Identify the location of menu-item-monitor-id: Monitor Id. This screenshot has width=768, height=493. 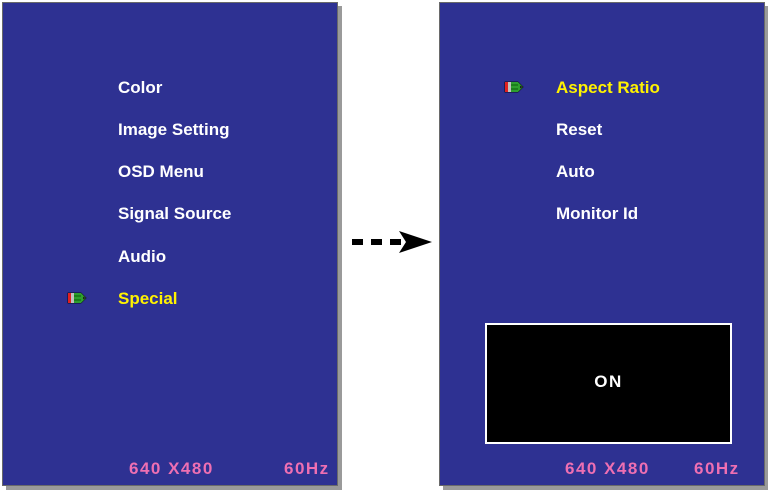
(597, 214).